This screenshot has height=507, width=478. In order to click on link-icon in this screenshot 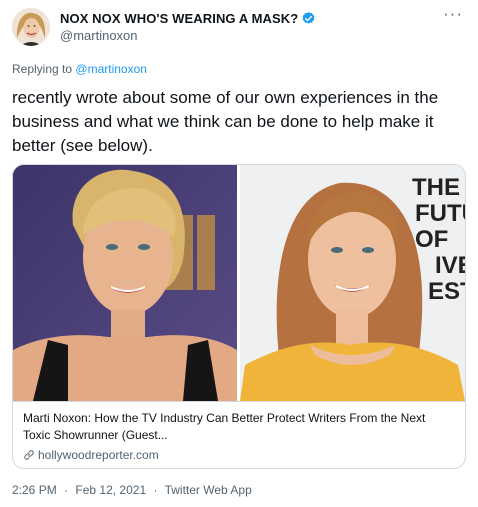, I will do `click(29, 455)`.